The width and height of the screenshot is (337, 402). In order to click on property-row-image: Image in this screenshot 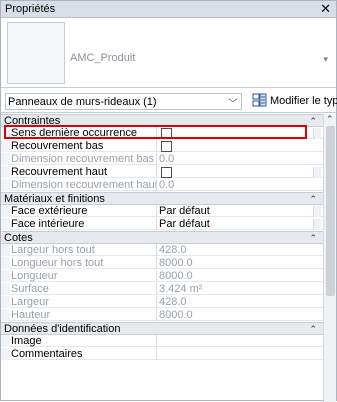, I will do `click(162, 341)`.